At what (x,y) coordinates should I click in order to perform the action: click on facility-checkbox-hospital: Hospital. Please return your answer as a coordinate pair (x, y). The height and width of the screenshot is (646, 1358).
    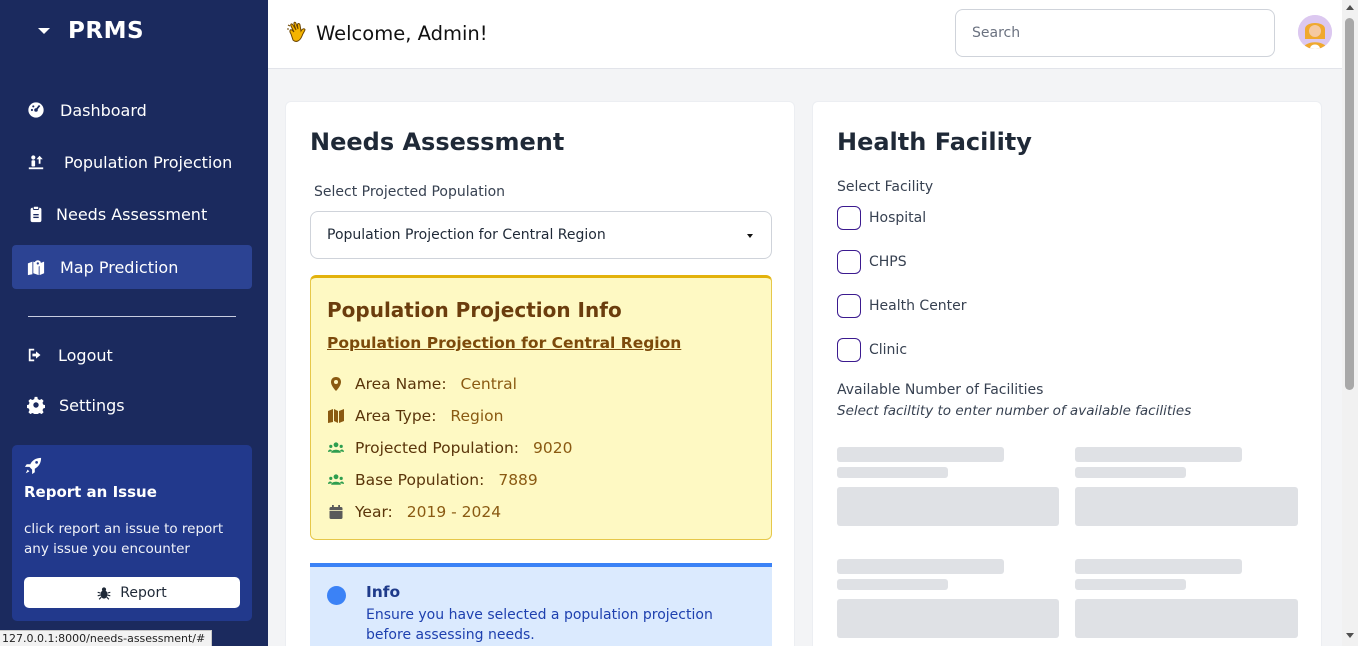
    Looking at the image, I should click on (881, 218).